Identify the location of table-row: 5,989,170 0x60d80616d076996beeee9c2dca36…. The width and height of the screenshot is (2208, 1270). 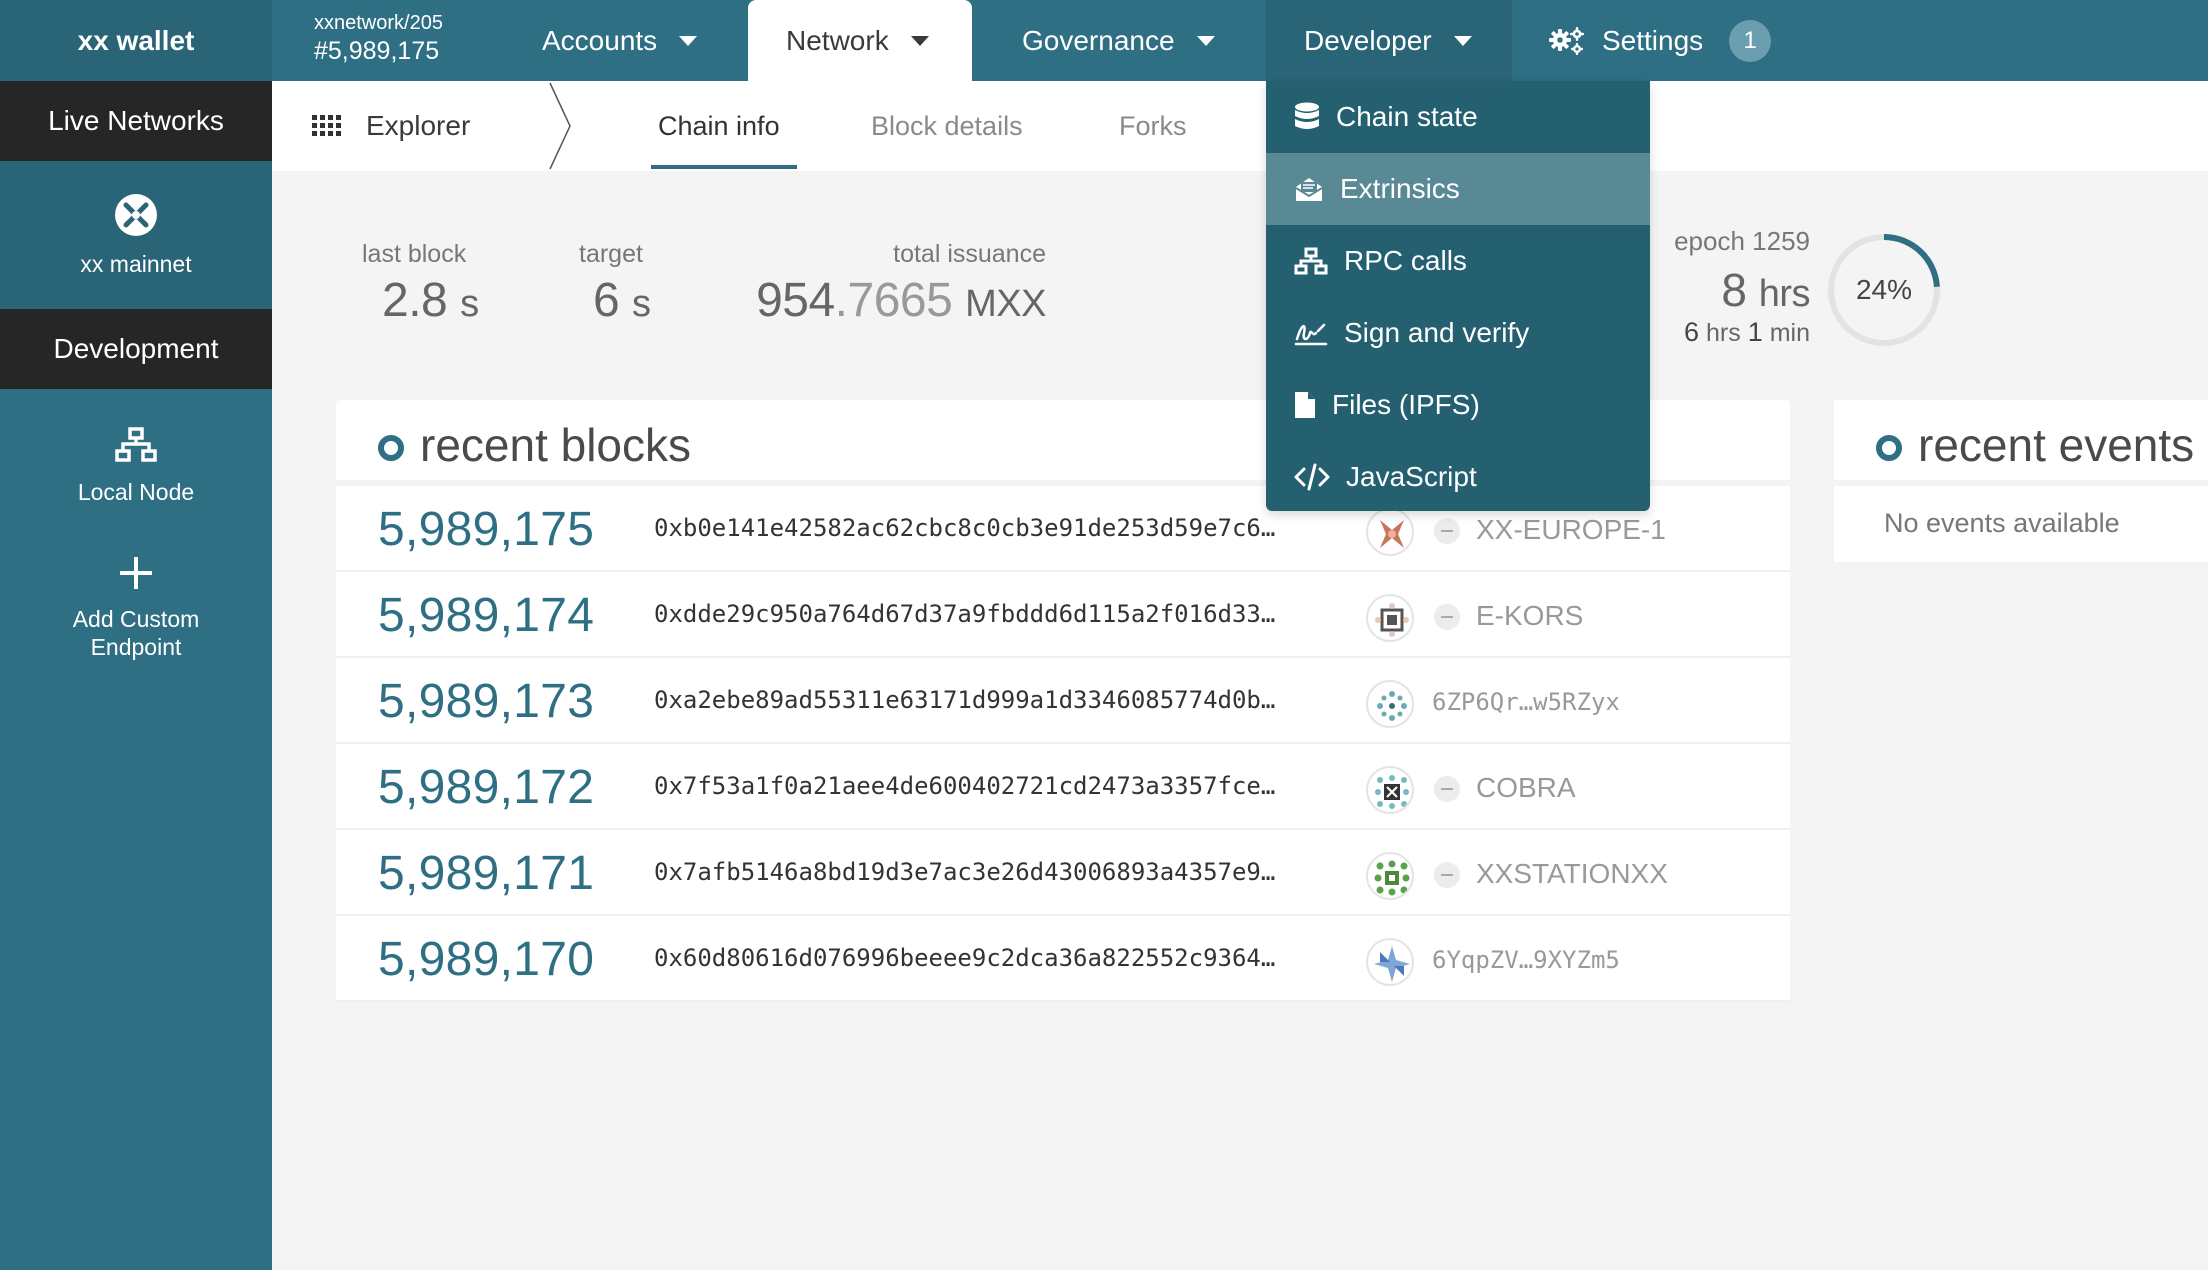
(1063, 959).